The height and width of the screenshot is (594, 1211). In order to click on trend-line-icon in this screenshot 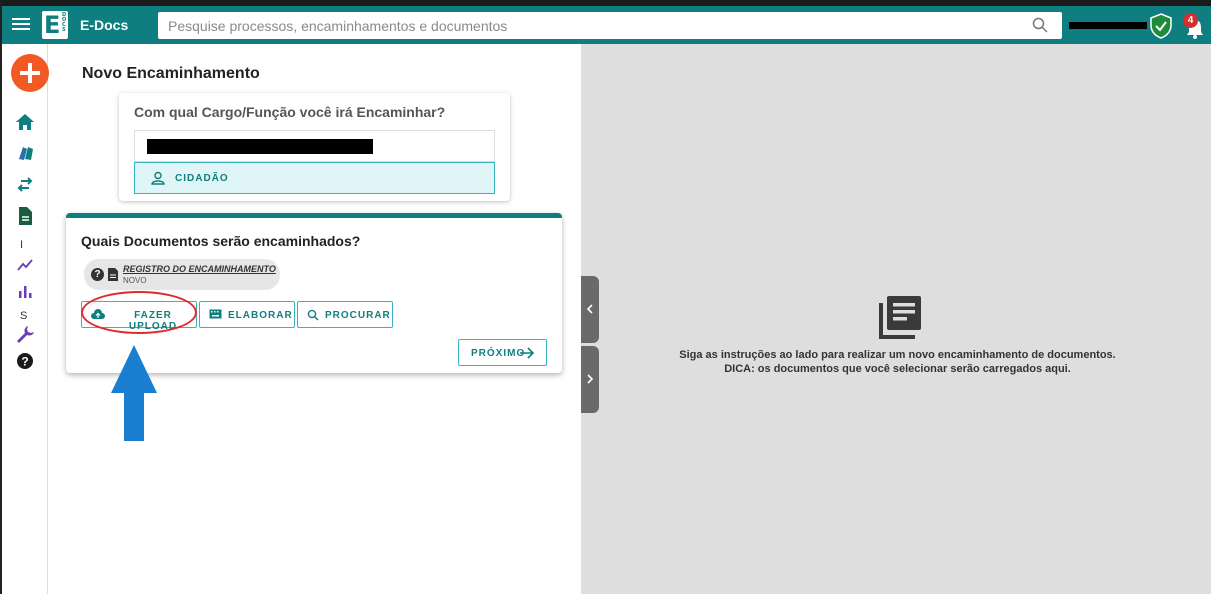, I will do `click(25, 265)`.